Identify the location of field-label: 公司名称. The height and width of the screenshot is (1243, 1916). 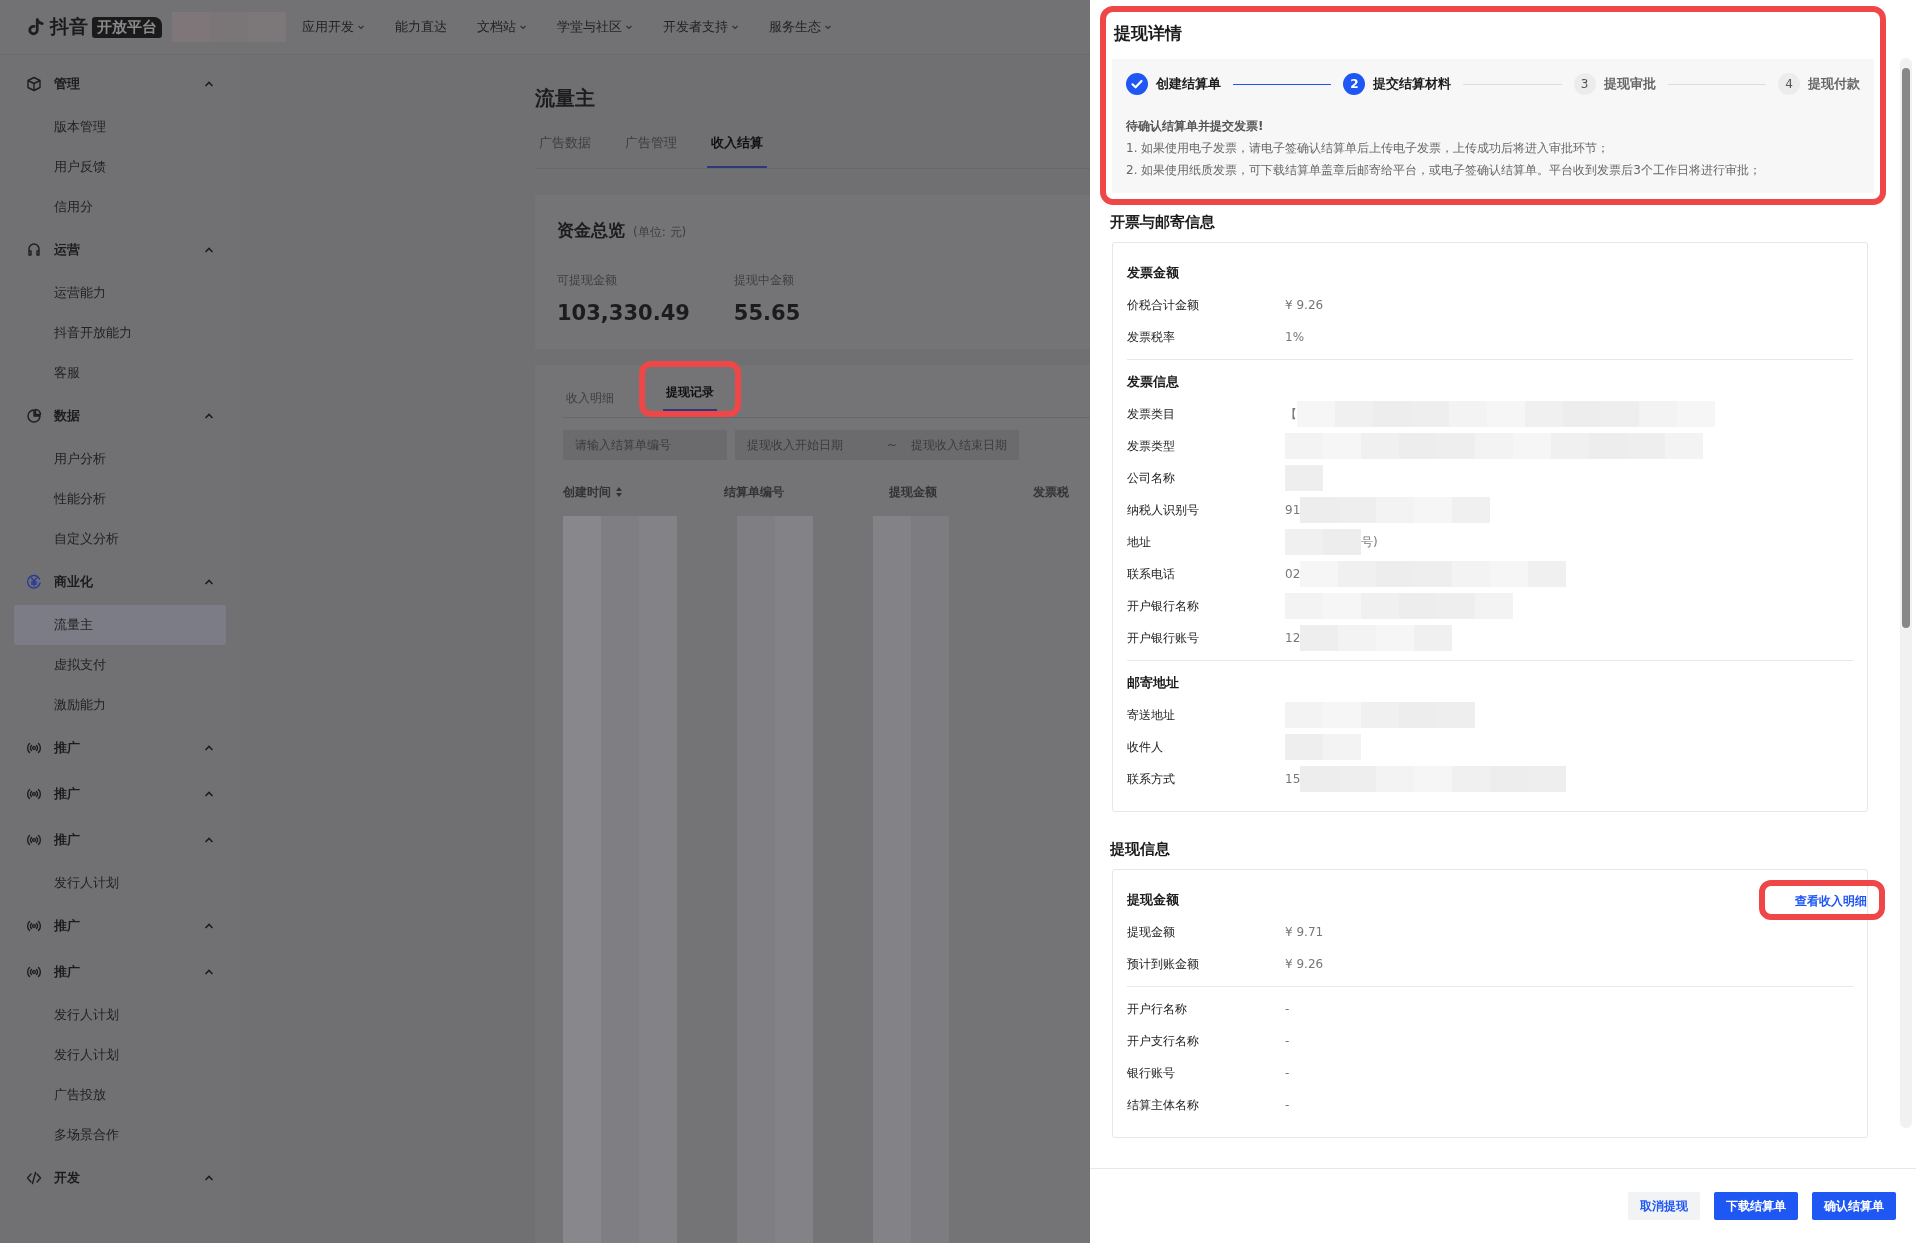
(1151, 478).